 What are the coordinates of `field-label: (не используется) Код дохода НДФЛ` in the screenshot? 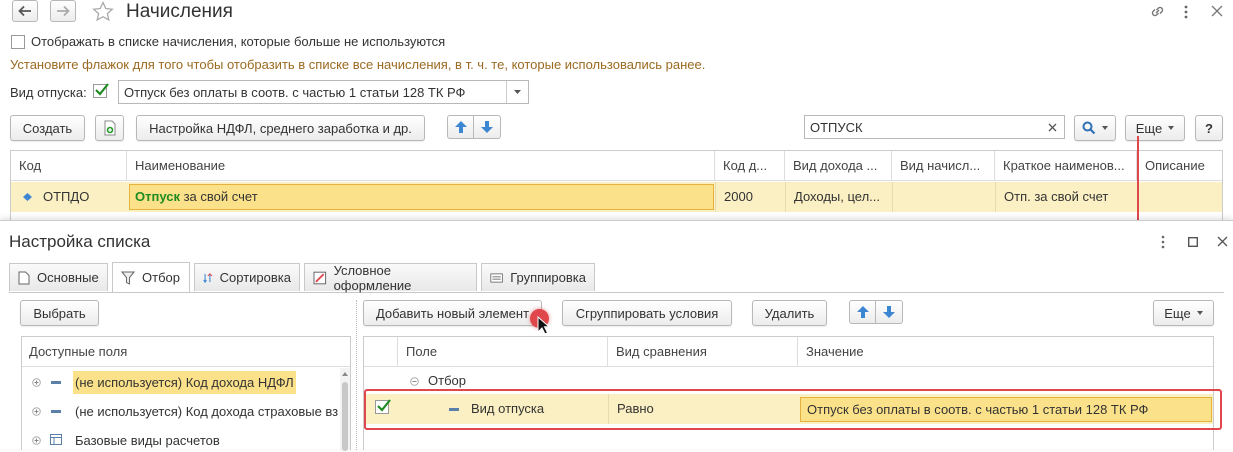 It's located at (184, 382).